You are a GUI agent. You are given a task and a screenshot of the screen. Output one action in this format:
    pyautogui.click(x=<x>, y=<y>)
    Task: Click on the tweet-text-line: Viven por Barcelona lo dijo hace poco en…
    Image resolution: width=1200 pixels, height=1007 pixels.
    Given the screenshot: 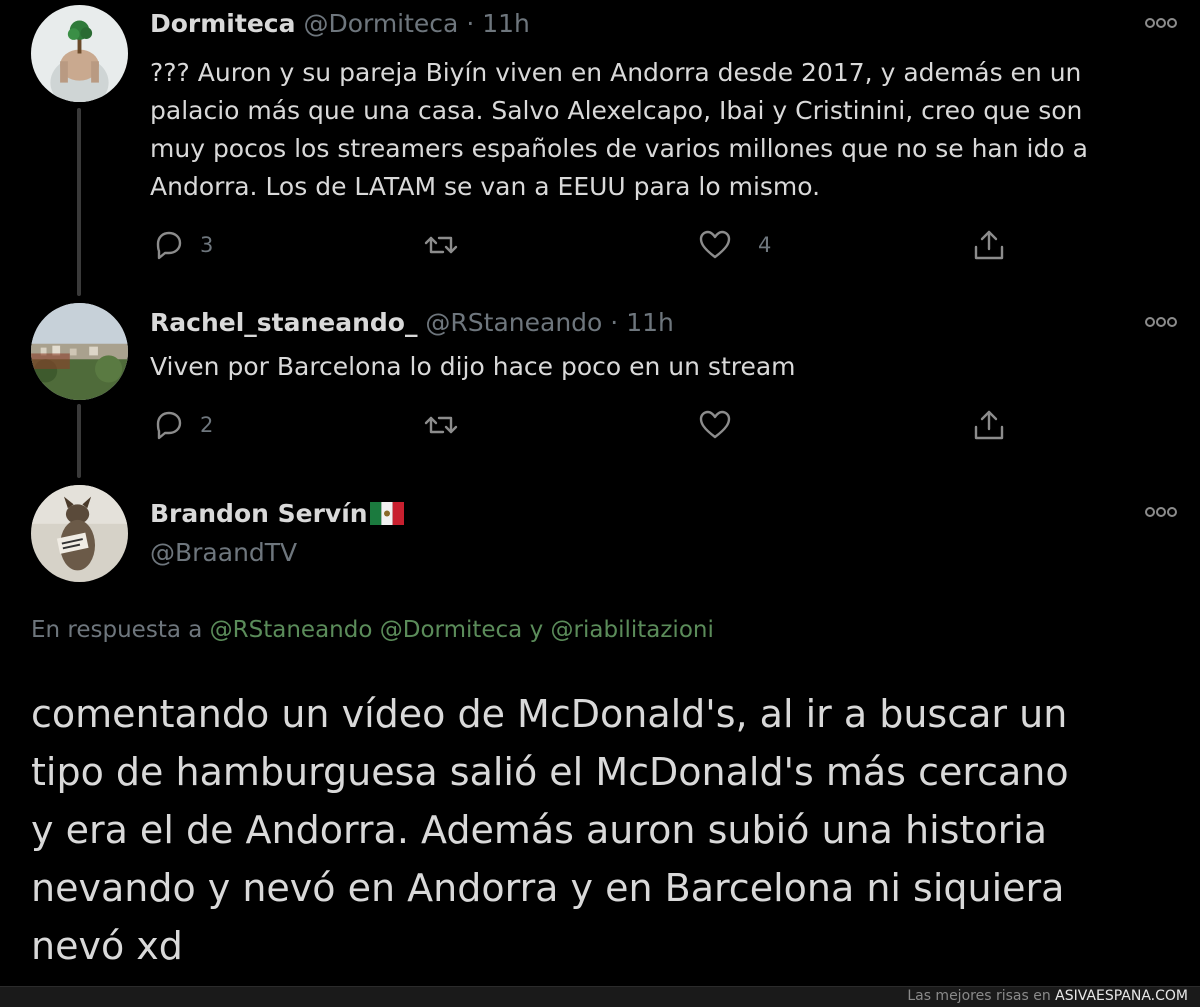 What is the action you would take?
    pyautogui.click(x=473, y=366)
    